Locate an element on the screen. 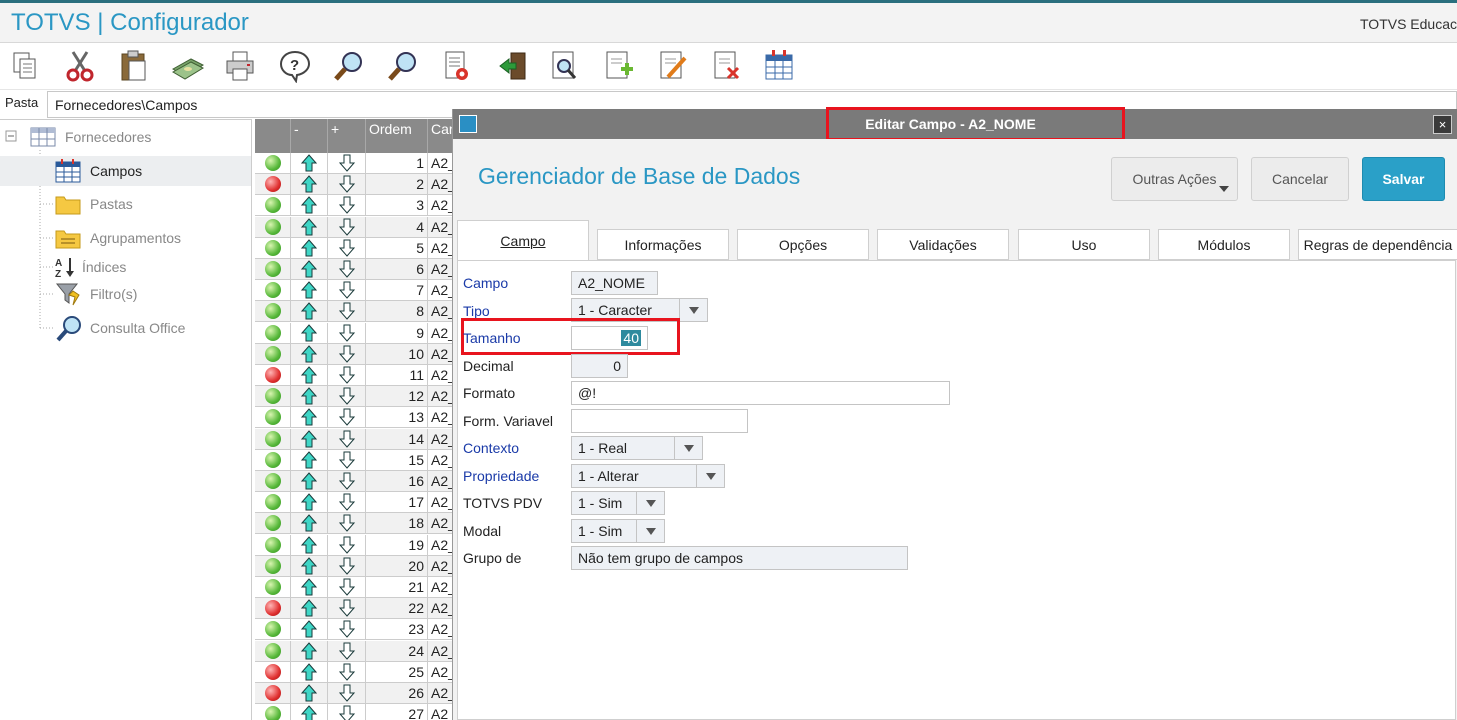 The image size is (1457, 720). table-row: 16 A2_ is located at coordinates (355, 481).